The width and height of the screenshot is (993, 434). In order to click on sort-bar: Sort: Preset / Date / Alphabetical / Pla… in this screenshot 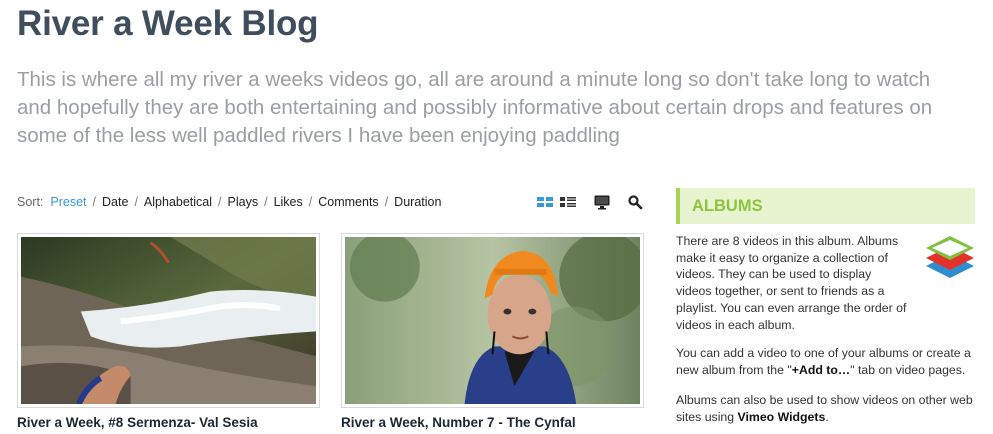, I will do `click(229, 202)`.